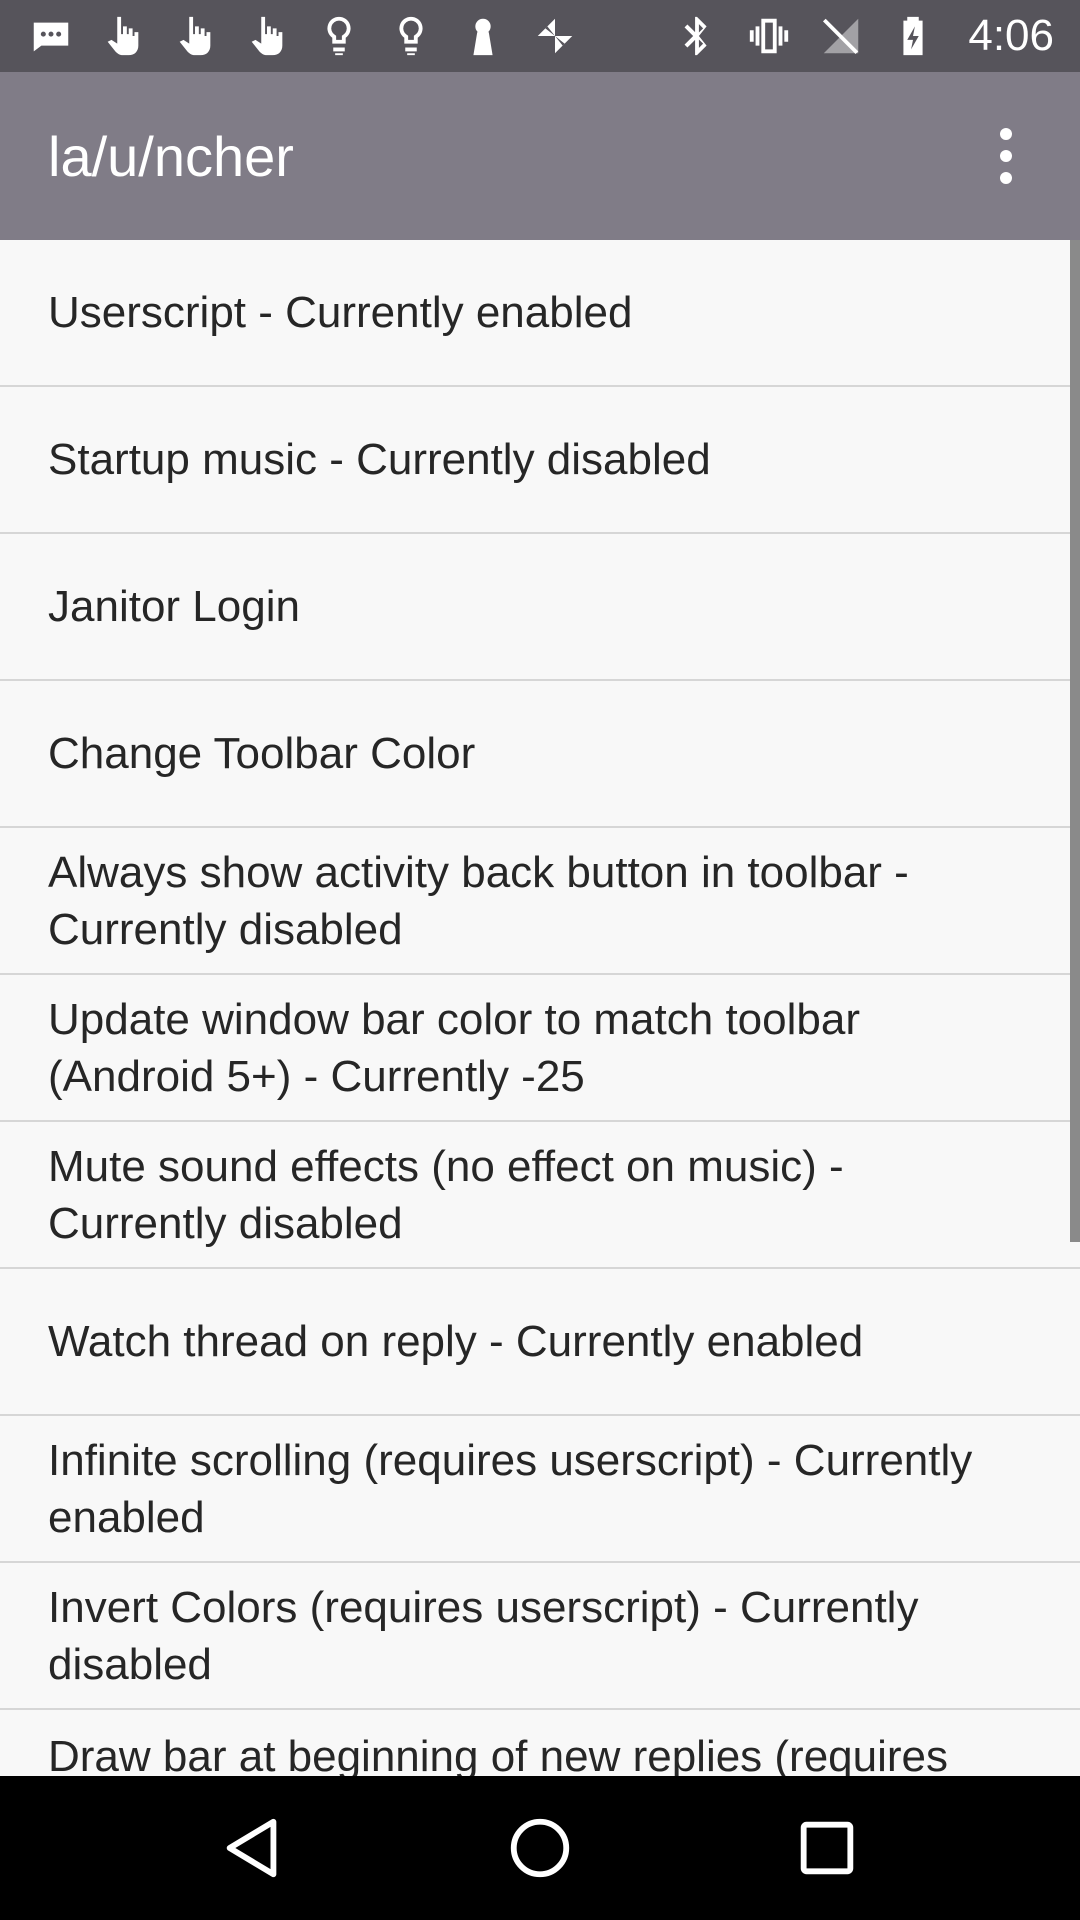 The width and height of the screenshot is (1080, 1920). Describe the element at coordinates (540, 754) in the screenshot. I see `setting-toolbar-color: Change Toolbar Color` at that location.